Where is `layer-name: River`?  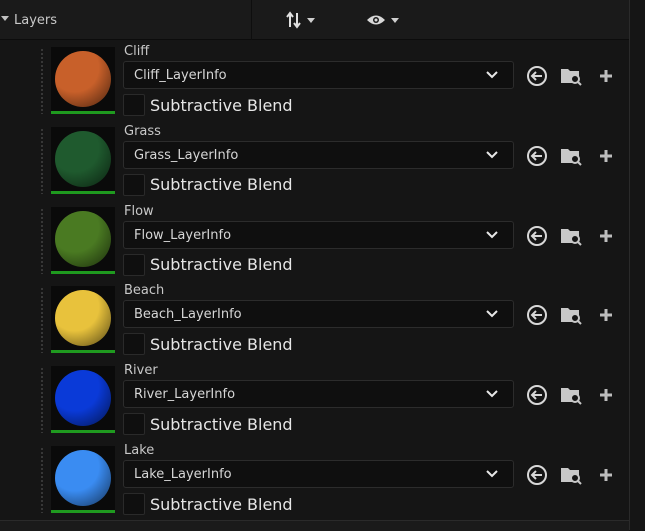 layer-name: River is located at coordinates (141, 371).